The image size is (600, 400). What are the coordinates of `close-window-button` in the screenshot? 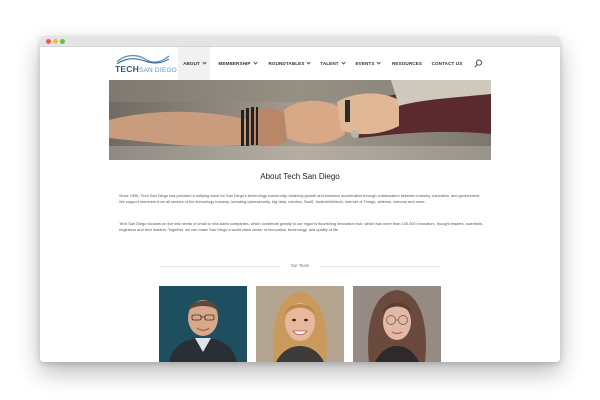 It's located at (48, 41).